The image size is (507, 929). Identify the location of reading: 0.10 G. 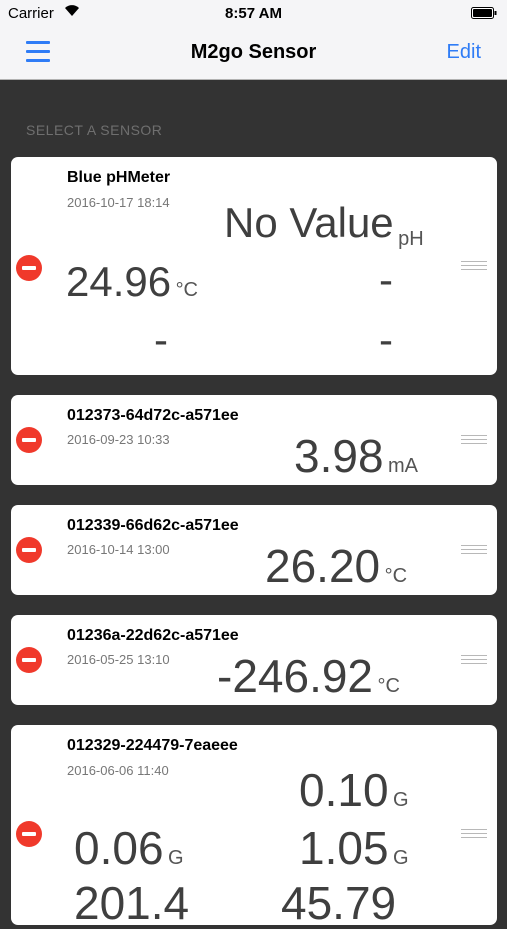
(354, 790).